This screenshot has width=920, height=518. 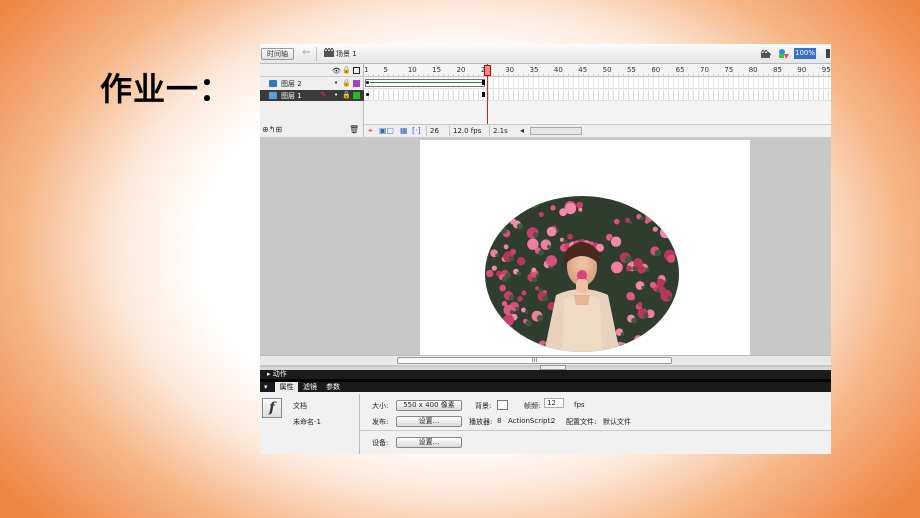 I want to click on tab-filters: 滤镜, so click(x=310, y=387).